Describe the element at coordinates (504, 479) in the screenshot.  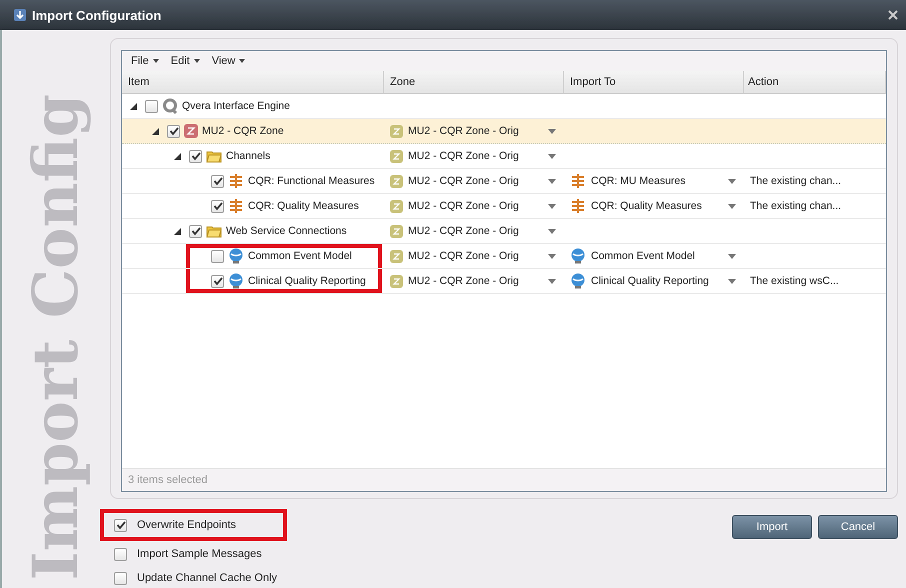
I see `status-text: 3 items selected` at that location.